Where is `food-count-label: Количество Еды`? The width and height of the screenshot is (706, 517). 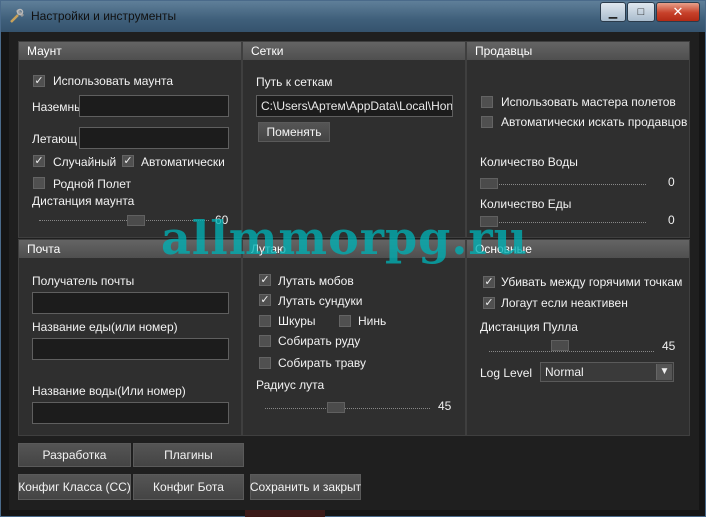 food-count-label: Количество Еды is located at coordinates (526, 204).